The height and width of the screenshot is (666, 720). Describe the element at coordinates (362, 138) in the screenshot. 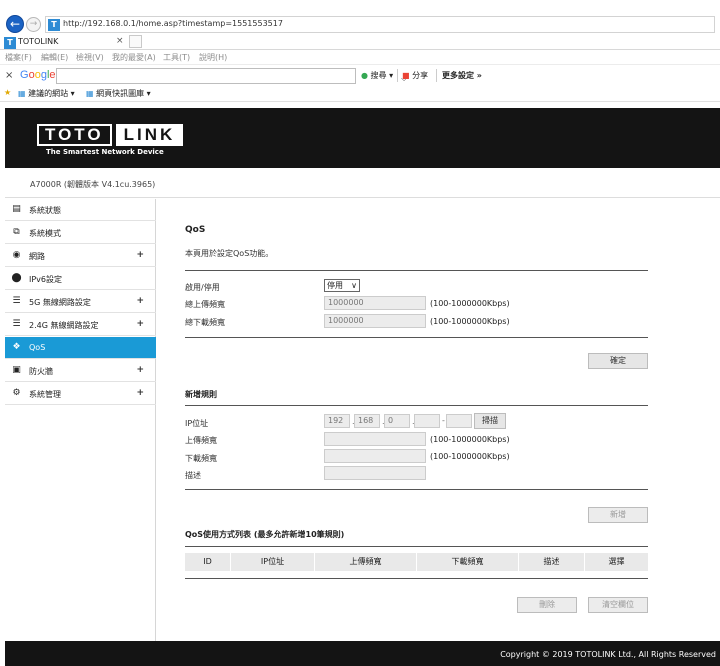

I see `router-header: TOTO LINK The Smartest Network Device` at that location.